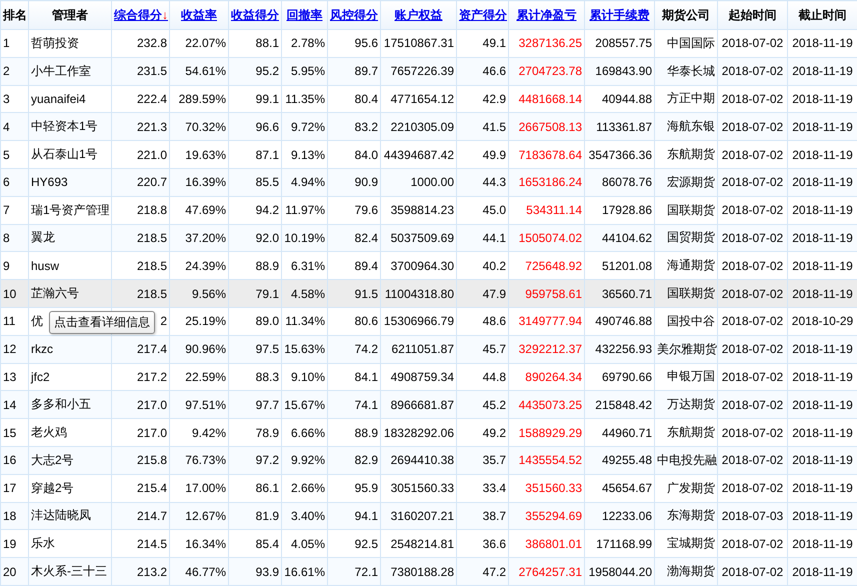 The width and height of the screenshot is (857, 586). I want to click on table-cell: 6.31%, so click(305, 266).